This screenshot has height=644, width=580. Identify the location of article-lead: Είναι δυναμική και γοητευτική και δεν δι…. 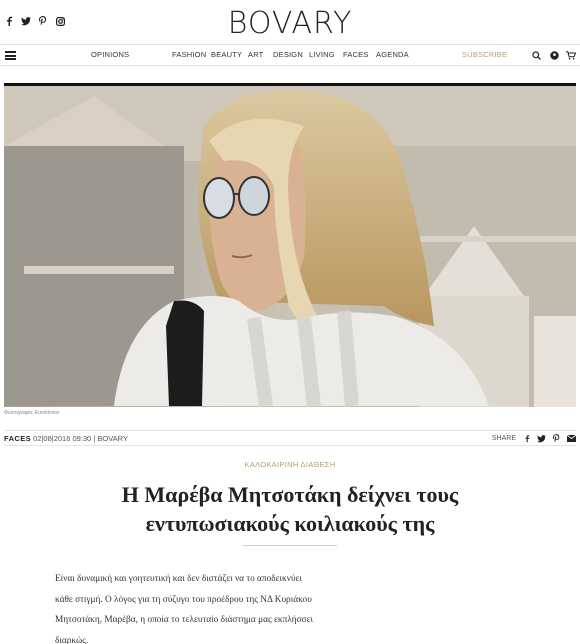
(220, 606).